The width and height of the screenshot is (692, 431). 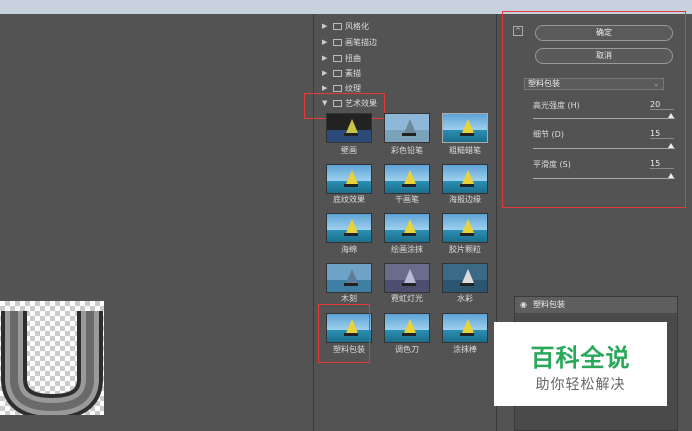 What do you see at coordinates (407, 150) in the screenshot?
I see `thumb-label: 彩色铅笔` at bounding box center [407, 150].